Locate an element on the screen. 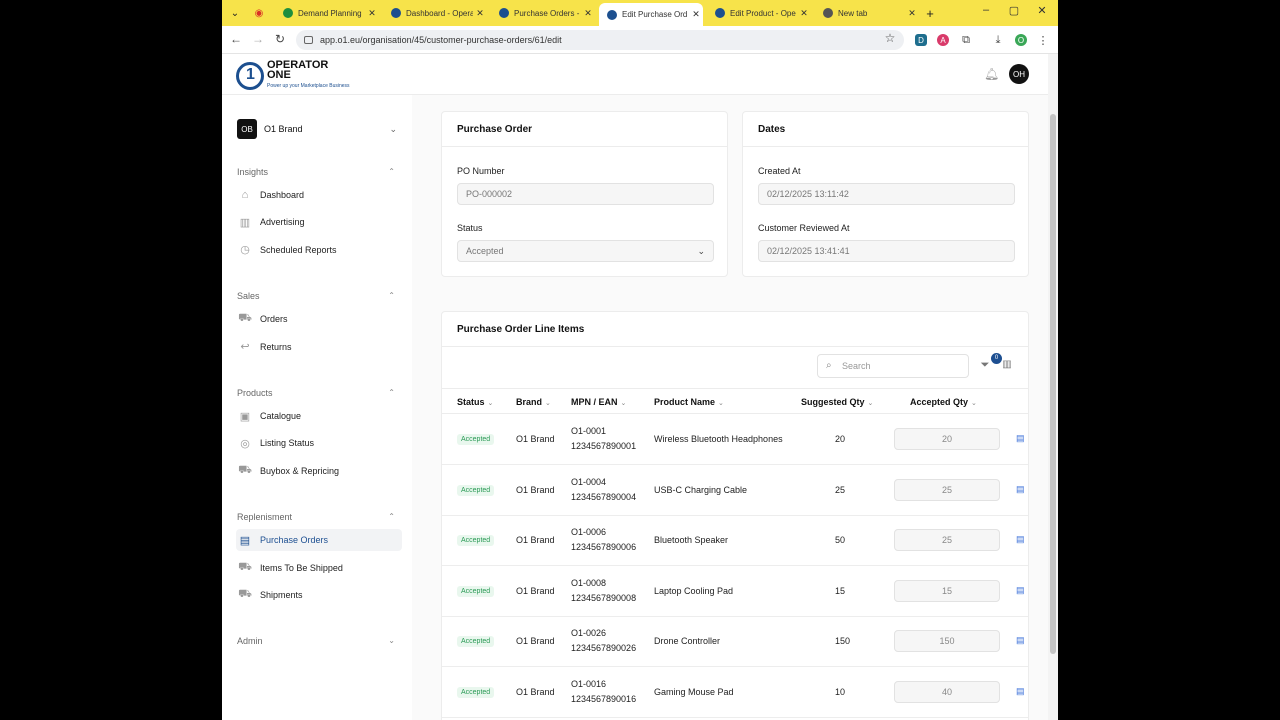 This screenshot has height=720, width=1280. sidebar-item-advertising: ▥ Advertising is located at coordinates (319, 222).